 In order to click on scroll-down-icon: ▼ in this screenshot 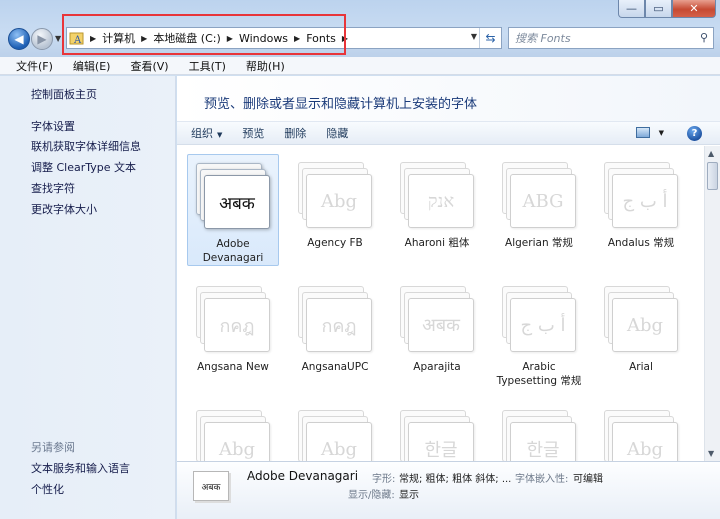, I will do `click(711, 453)`.